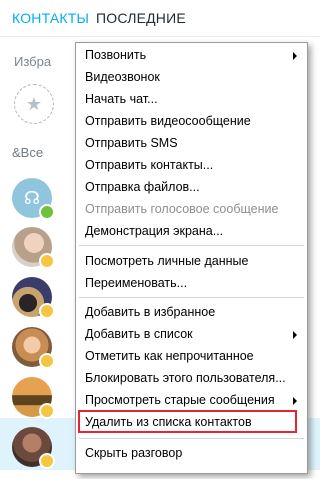  Describe the element at coordinates (139, 334) in the screenshot. I see `menu-item-label: Добавить в список` at that location.